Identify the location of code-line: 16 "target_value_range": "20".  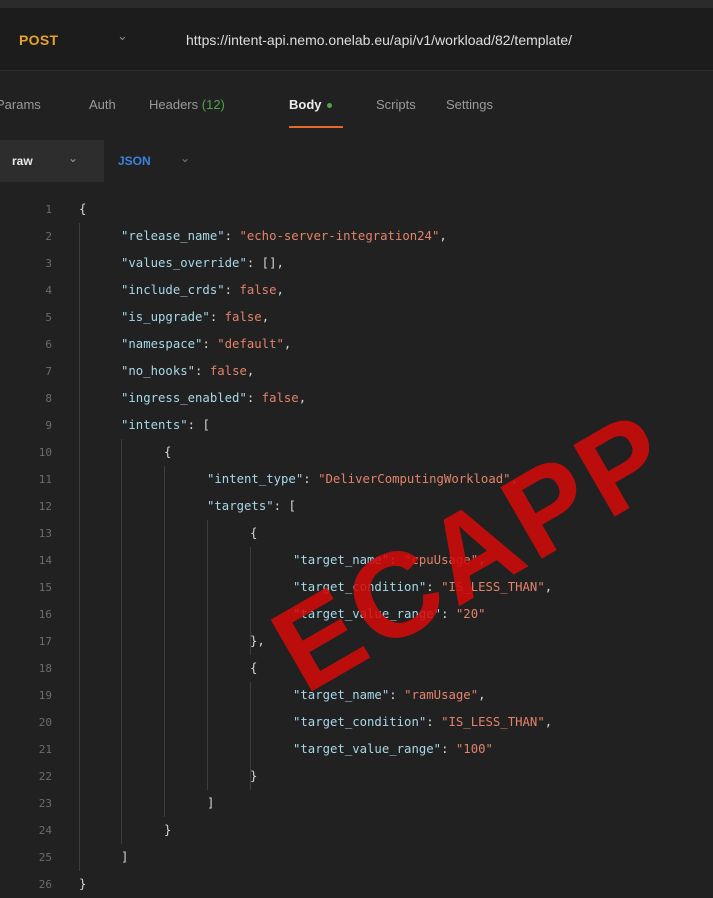
(356, 614).